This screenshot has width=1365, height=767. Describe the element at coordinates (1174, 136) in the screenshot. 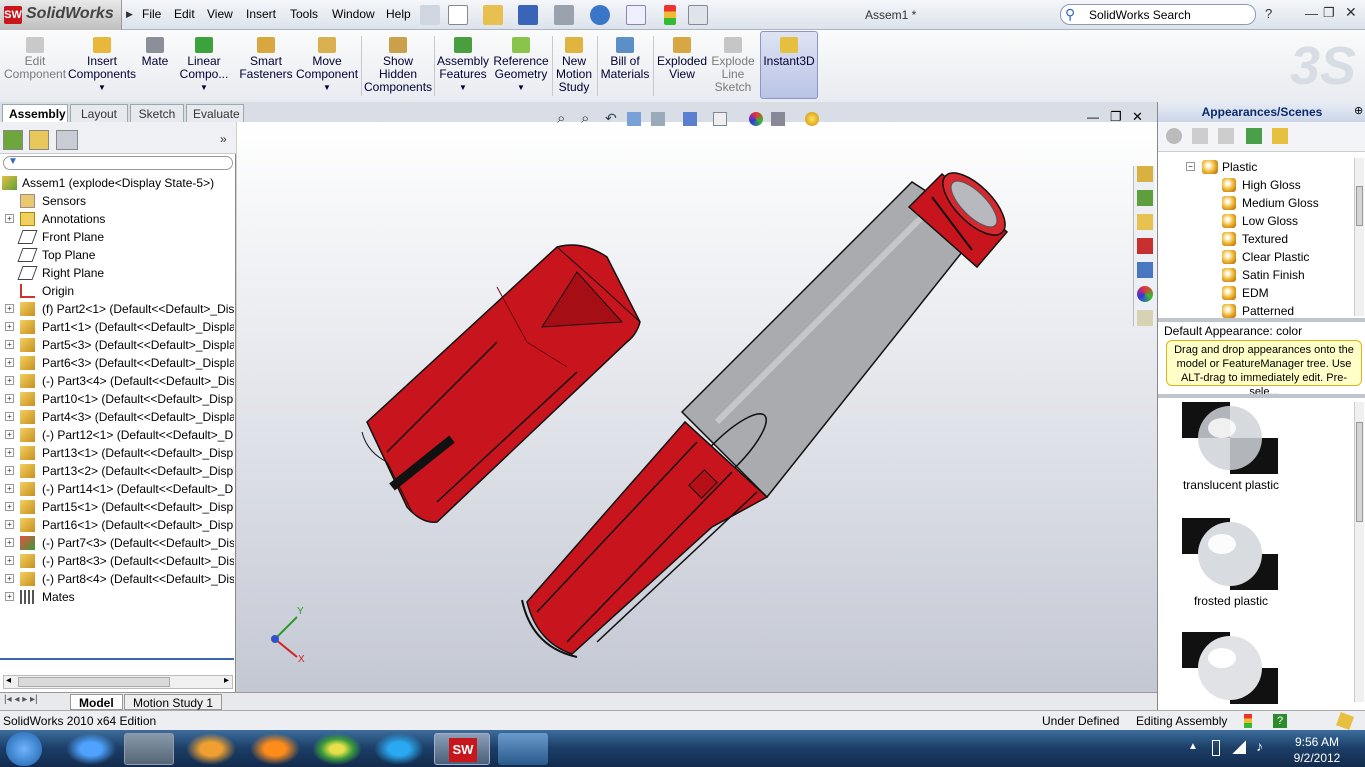

I see `back-icon` at that location.